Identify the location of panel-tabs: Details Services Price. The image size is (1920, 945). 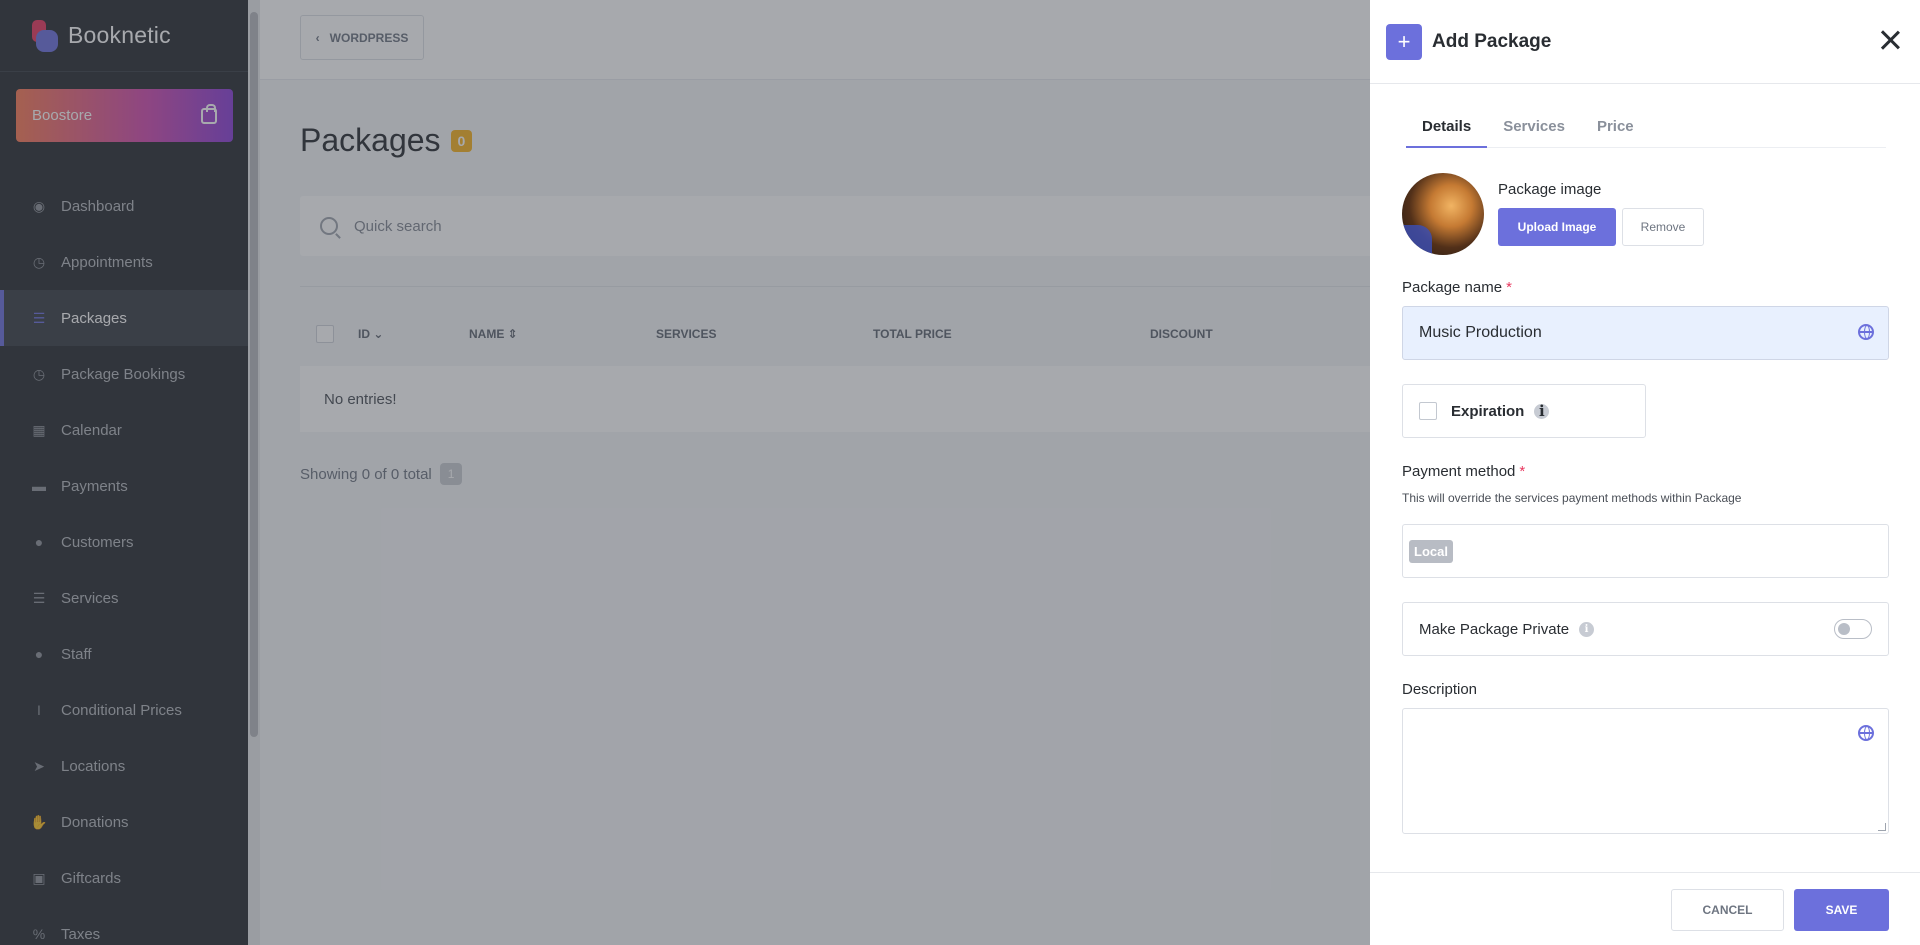
(1646, 129).